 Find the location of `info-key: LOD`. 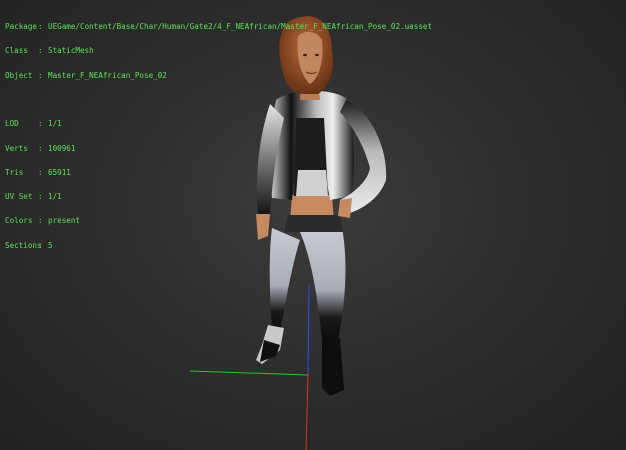

info-key: LOD is located at coordinates (12, 124).